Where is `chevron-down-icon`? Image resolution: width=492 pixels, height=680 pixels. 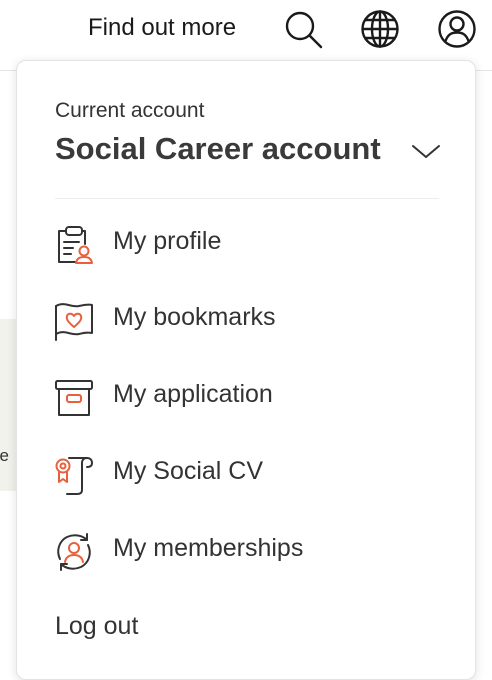 chevron-down-icon is located at coordinates (426, 151).